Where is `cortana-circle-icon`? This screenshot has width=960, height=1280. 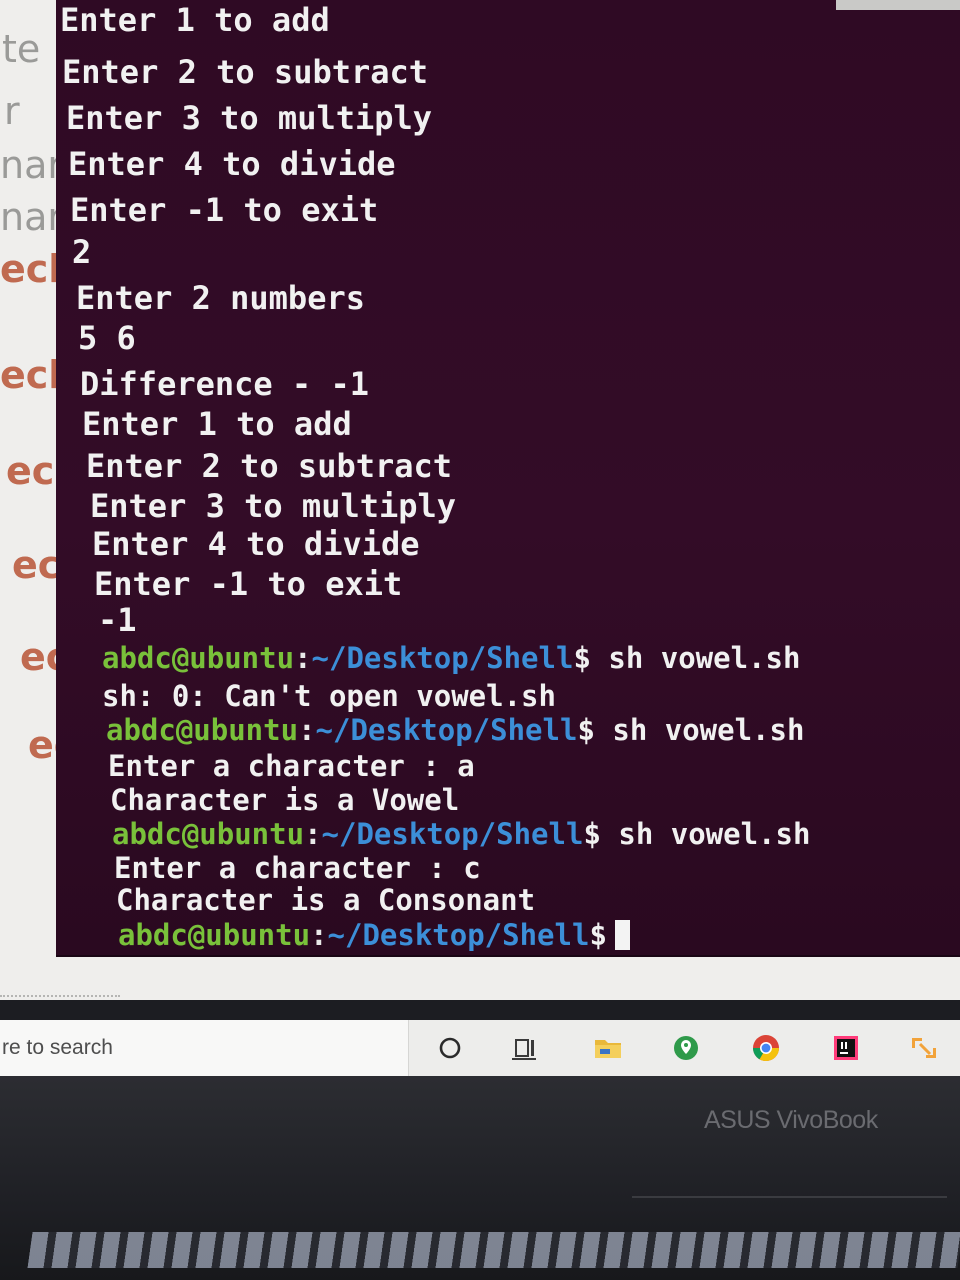 cortana-circle-icon is located at coordinates (450, 1048).